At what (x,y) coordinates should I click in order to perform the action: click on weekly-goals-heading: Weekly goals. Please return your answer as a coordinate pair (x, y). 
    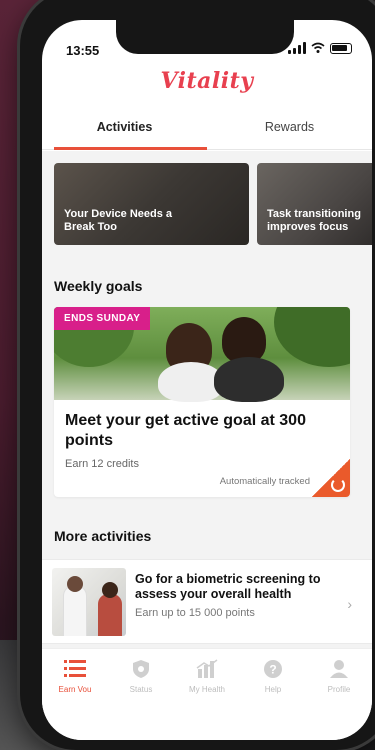
    Looking at the image, I should click on (98, 286).